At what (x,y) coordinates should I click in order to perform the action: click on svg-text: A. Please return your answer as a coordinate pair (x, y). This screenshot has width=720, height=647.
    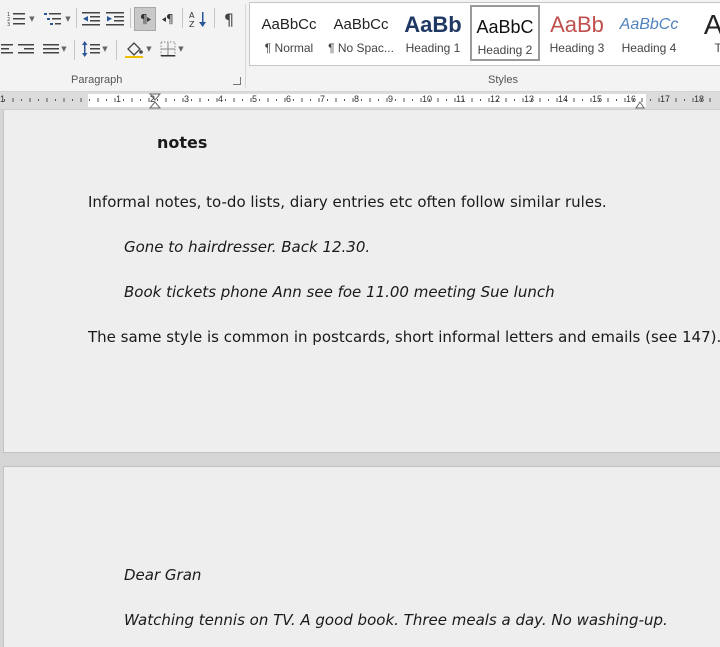
    Looking at the image, I should click on (192, 15).